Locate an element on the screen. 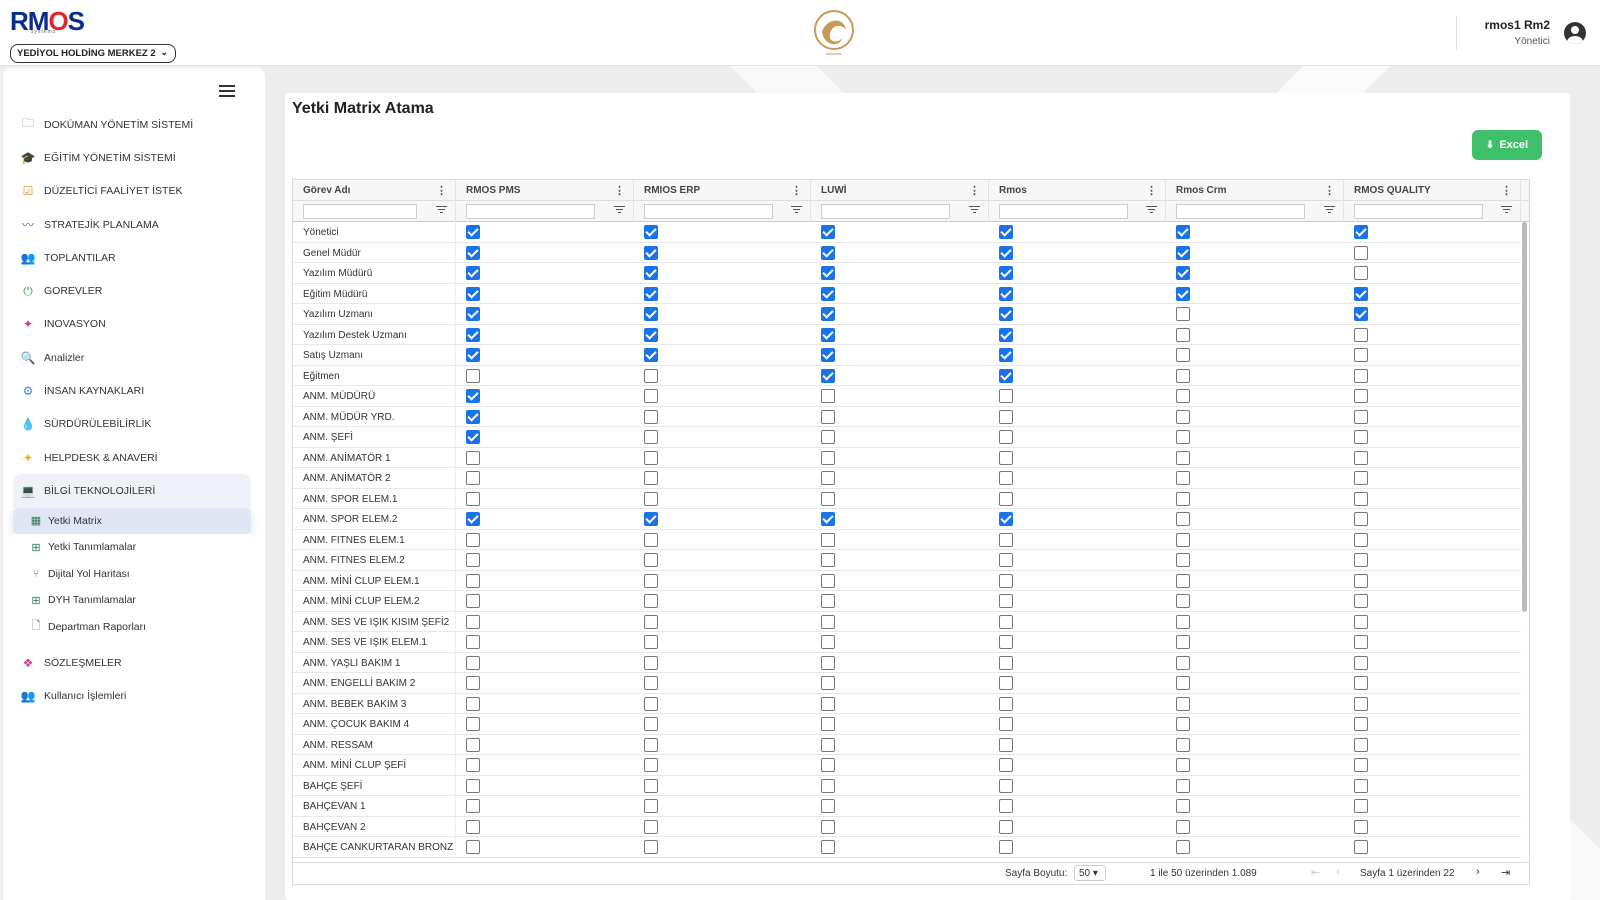 This screenshot has height=900, width=1600. account-circle-icon is located at coordinates (1575, 33).